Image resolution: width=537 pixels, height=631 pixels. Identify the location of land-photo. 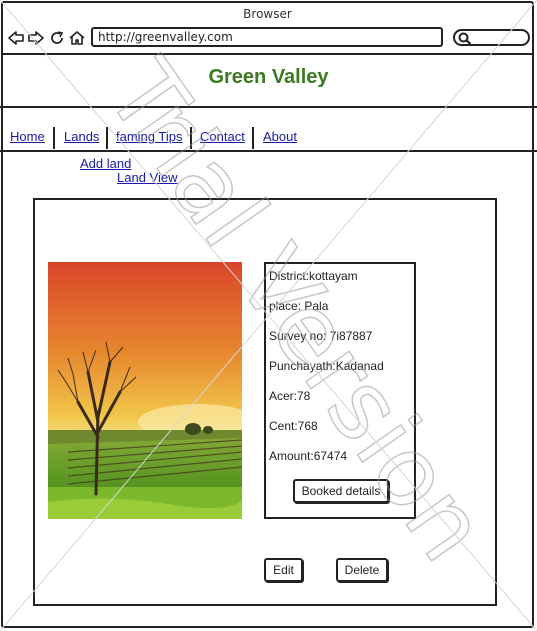
(145, 390).